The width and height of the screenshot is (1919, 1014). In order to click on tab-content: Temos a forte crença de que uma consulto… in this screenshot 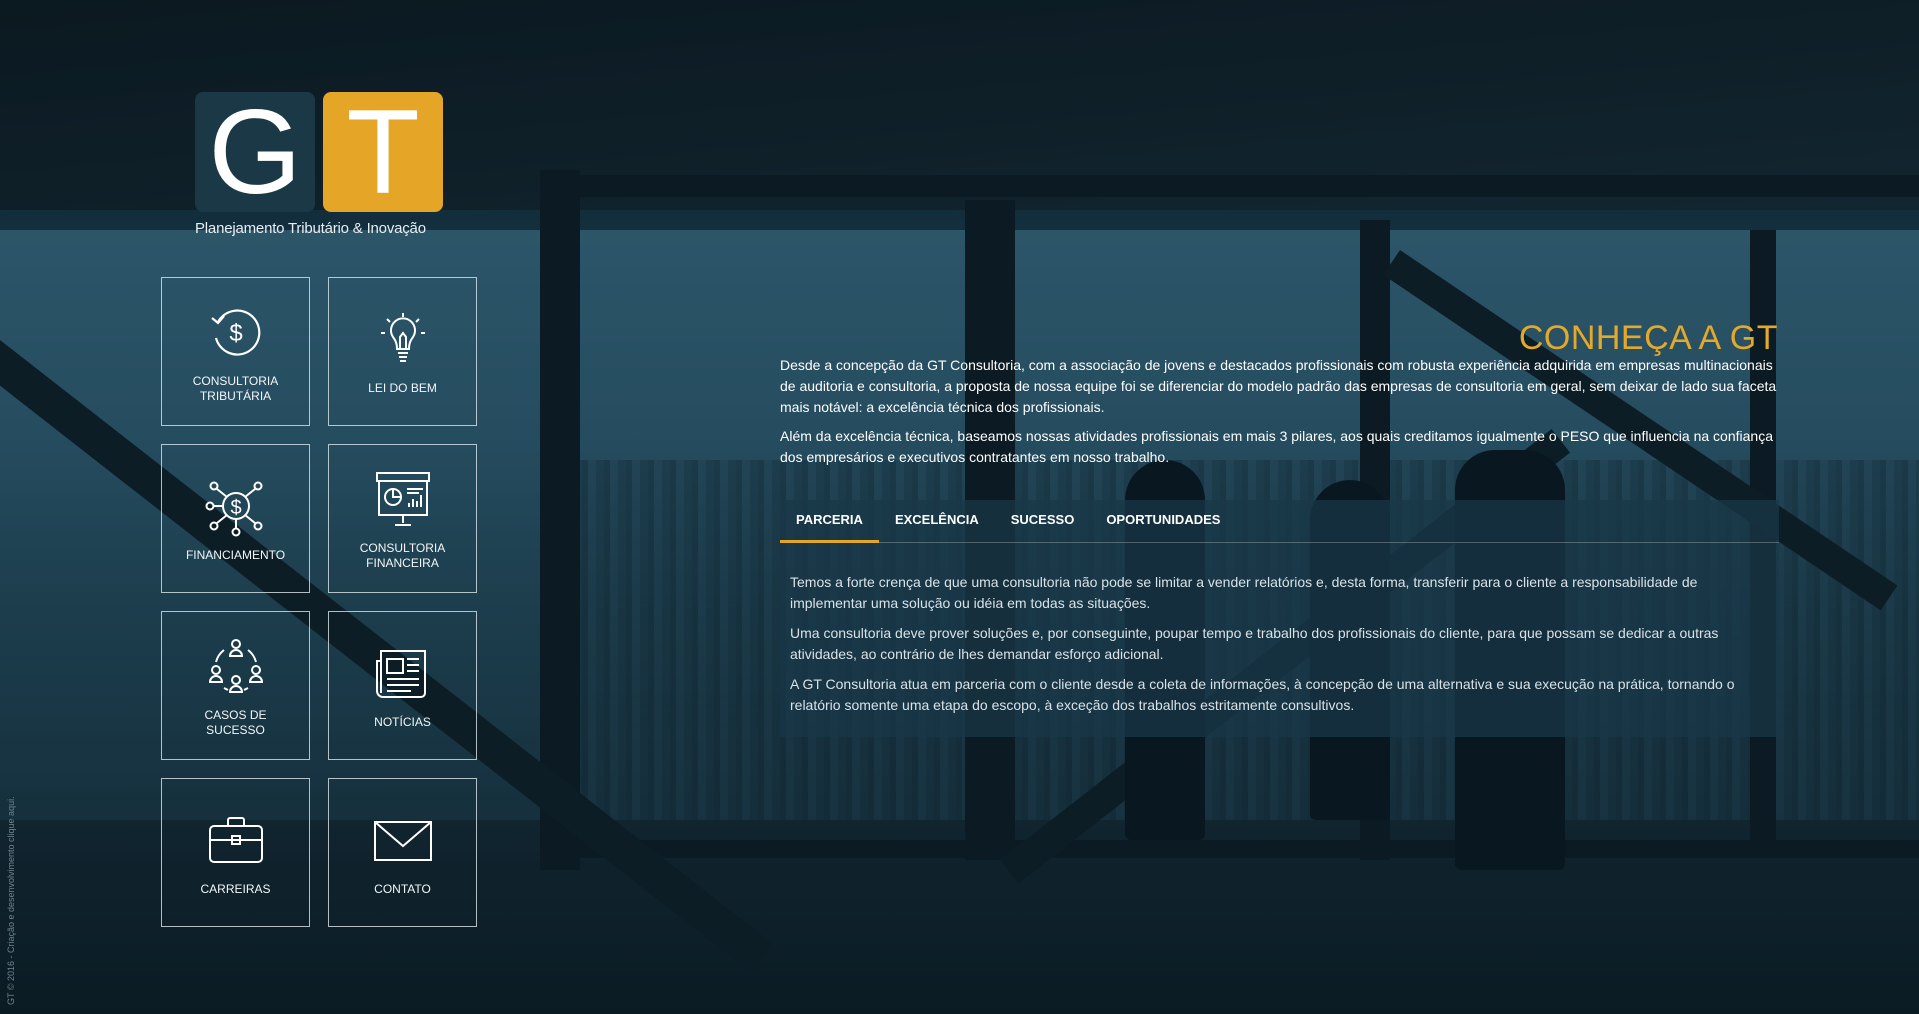, I will do `click(1279, 629)`.